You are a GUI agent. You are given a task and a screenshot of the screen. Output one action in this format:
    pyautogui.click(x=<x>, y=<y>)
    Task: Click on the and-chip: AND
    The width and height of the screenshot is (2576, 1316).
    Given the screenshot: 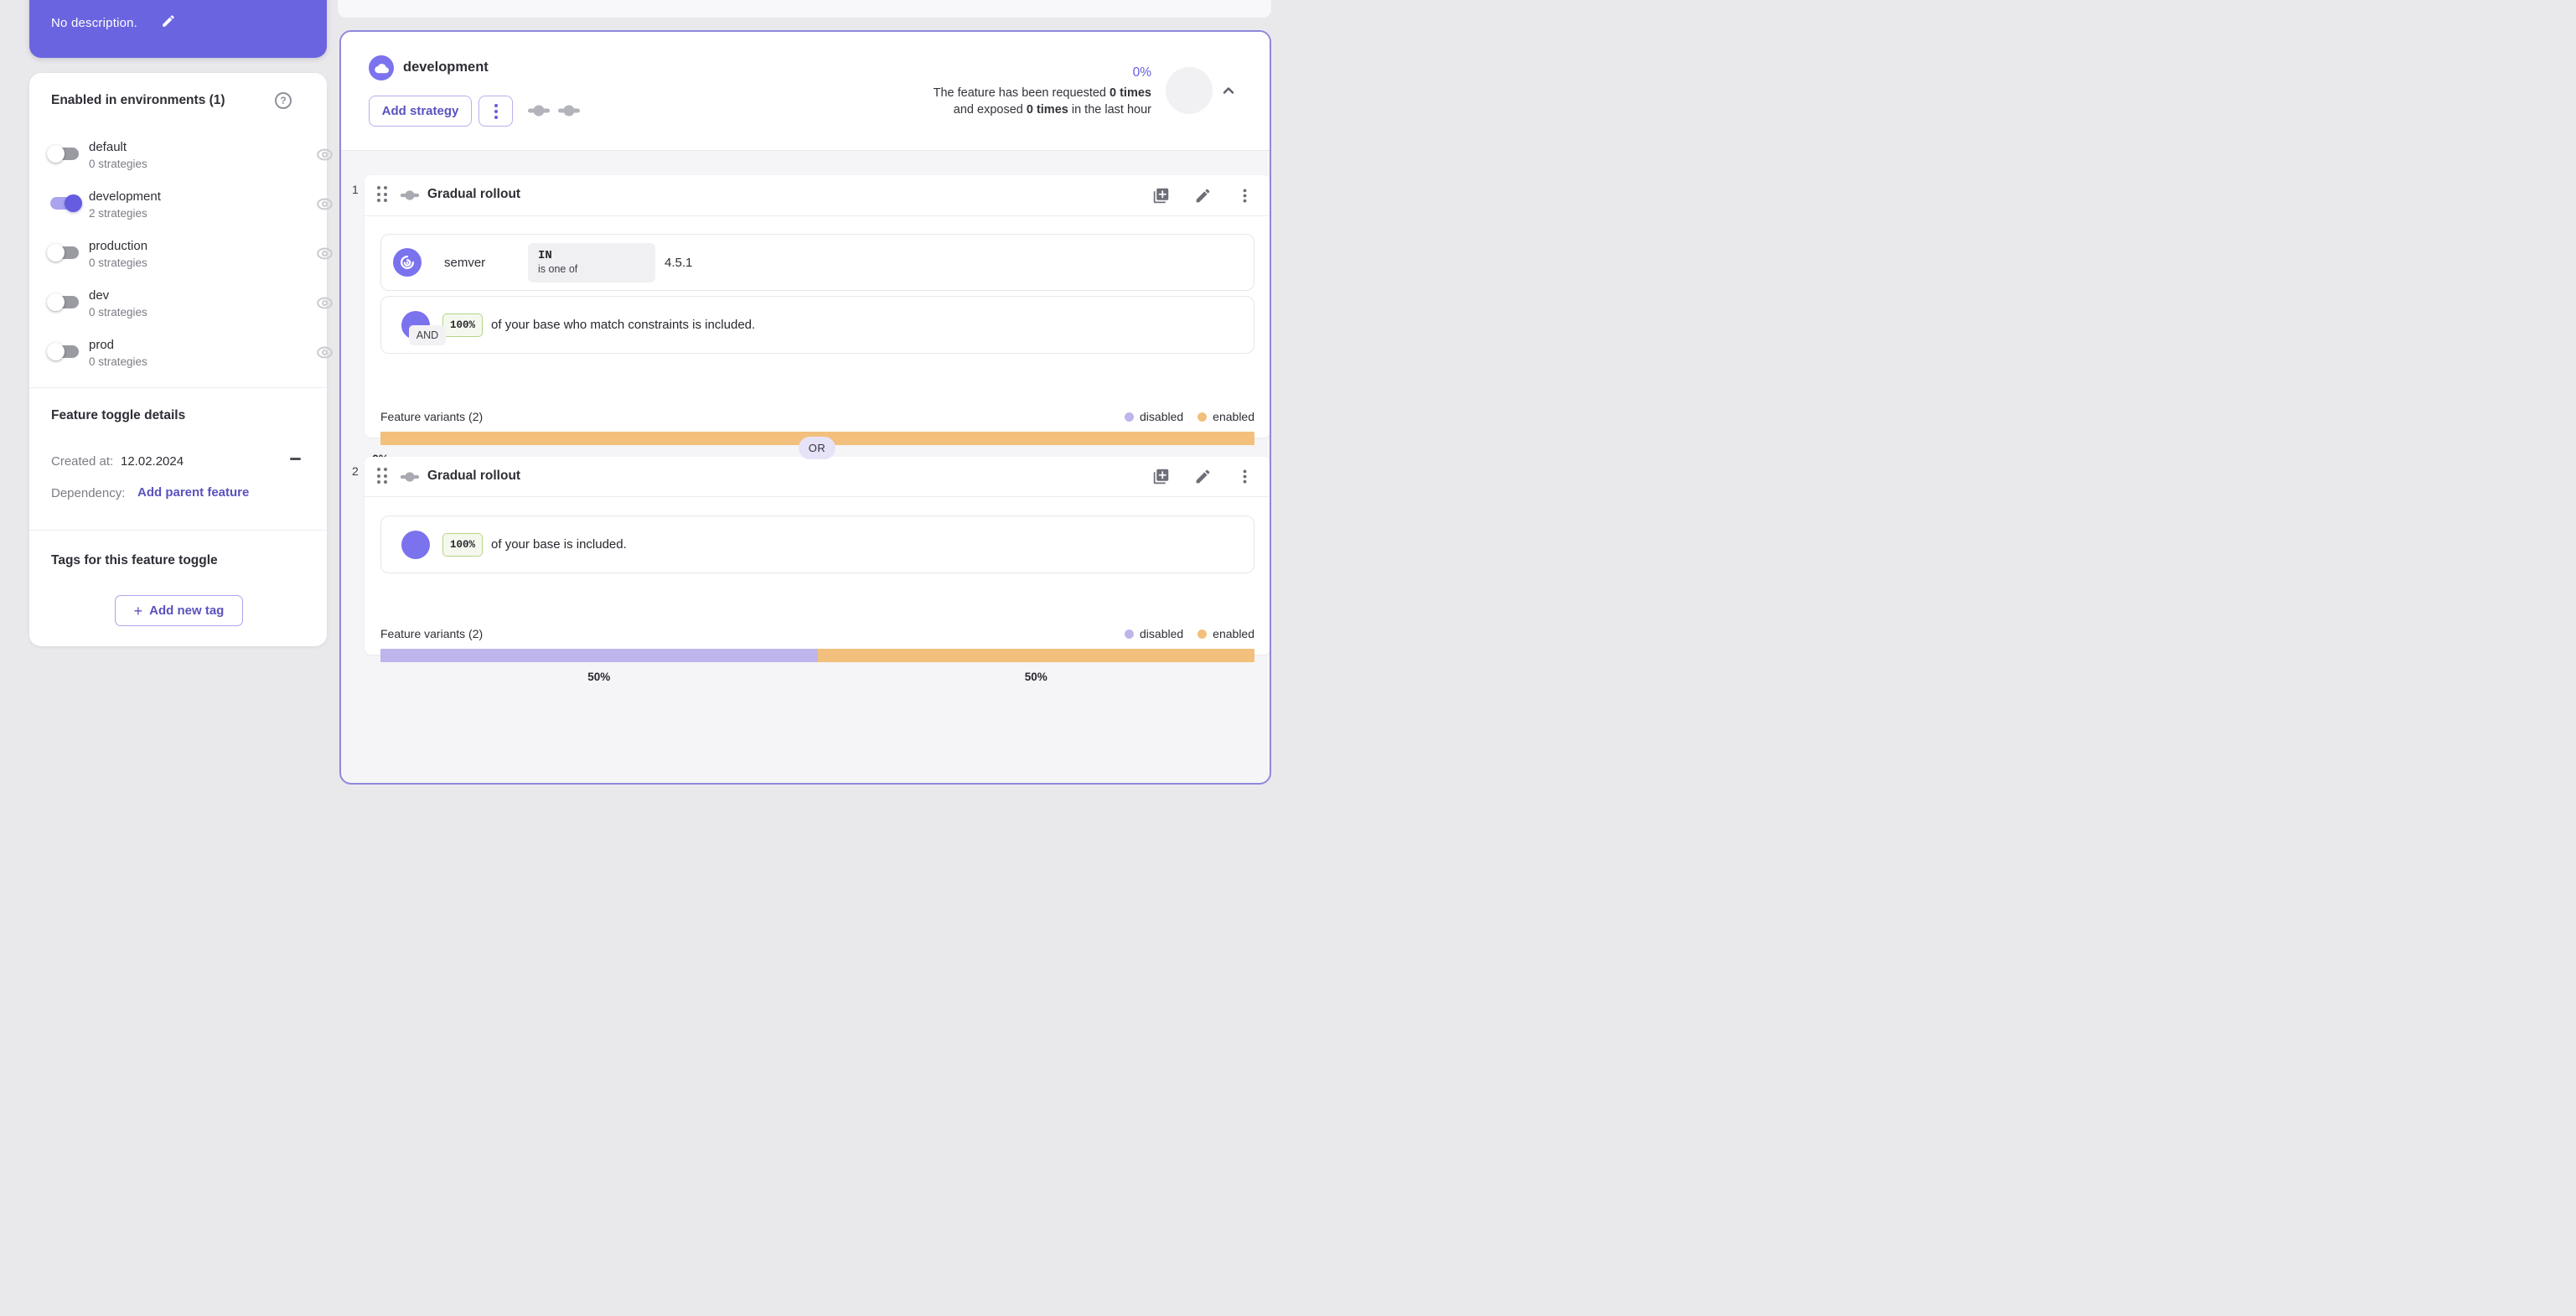 What is the action you would take?
    pyautogui.click(x=427, y=335)
    